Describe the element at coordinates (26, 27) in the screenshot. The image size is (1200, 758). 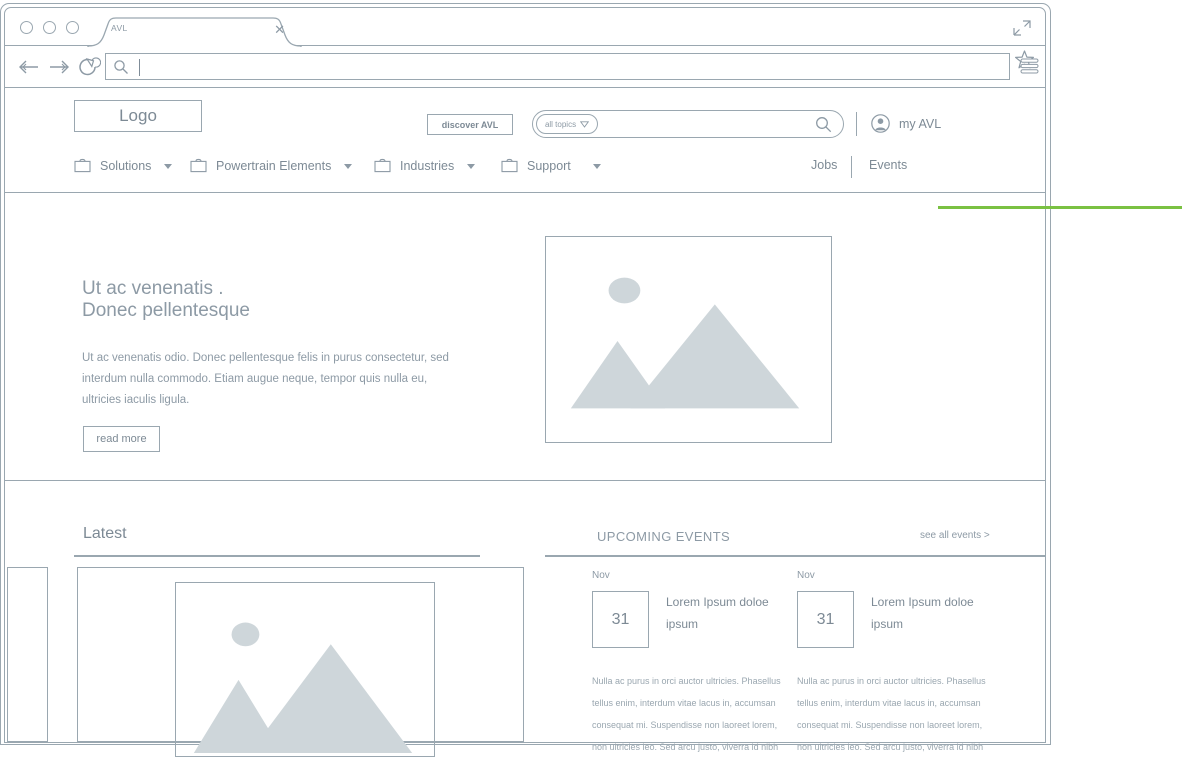
I see `window-close-button` at that location.